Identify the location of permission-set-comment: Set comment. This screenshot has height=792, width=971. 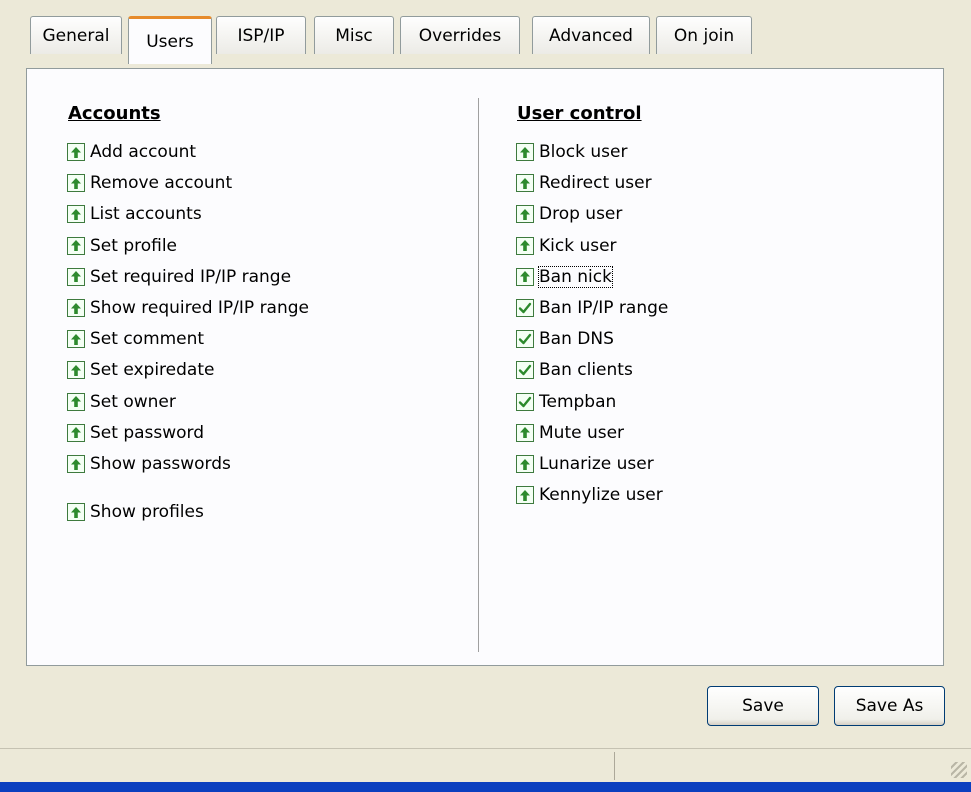
(135, 339).